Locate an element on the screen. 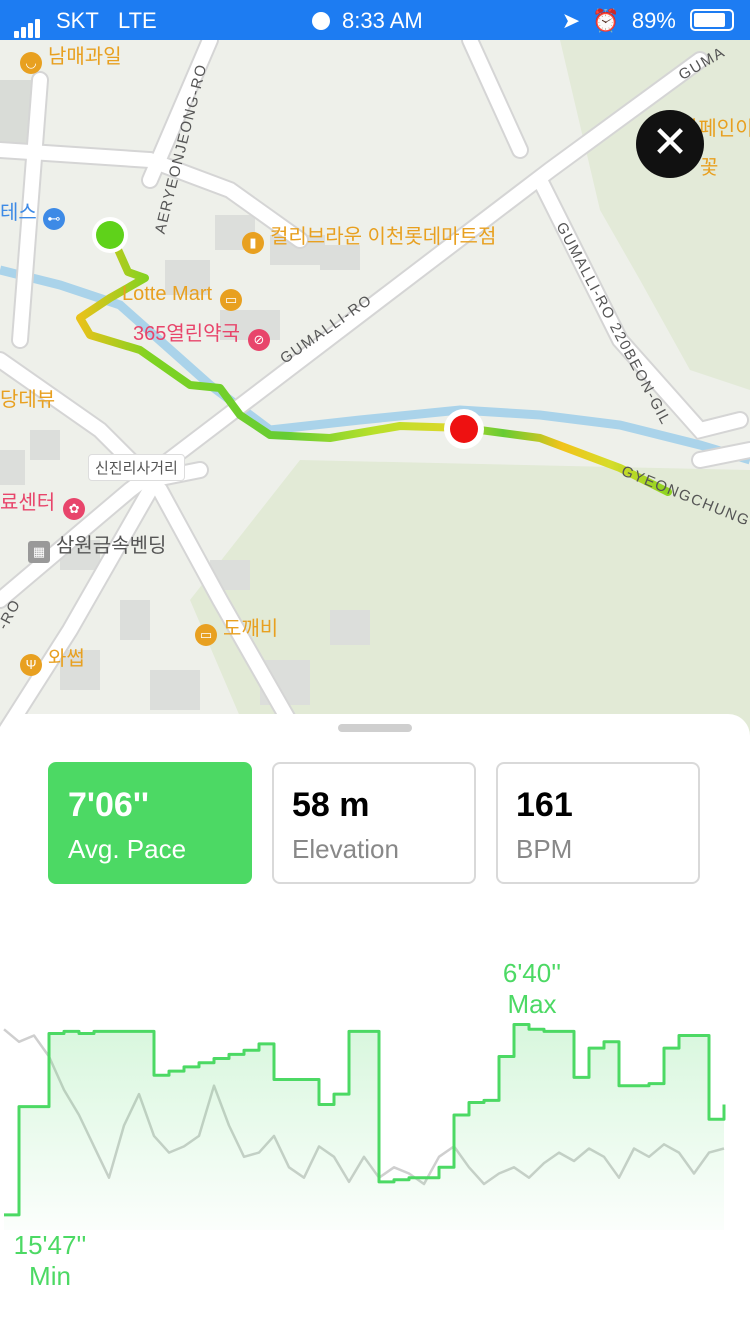 The image size is (750, 1334). close-button: ✕ is located at coordinates (670, 144).